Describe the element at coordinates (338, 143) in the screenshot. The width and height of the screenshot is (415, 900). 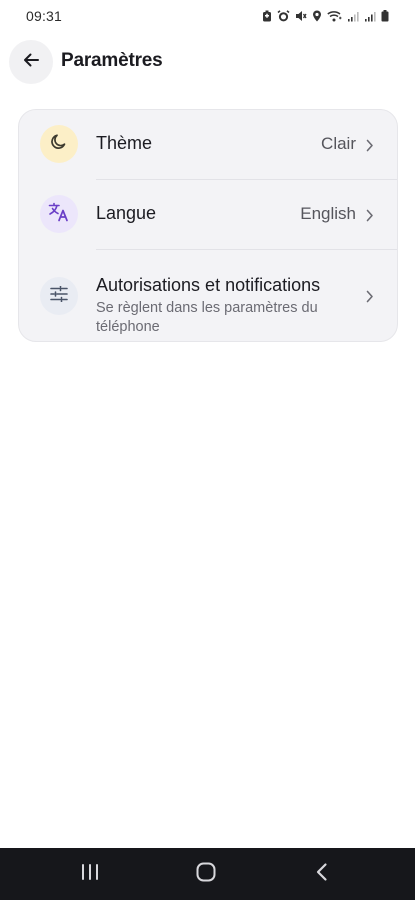
I see `settings-item-value: Clair` at that location.